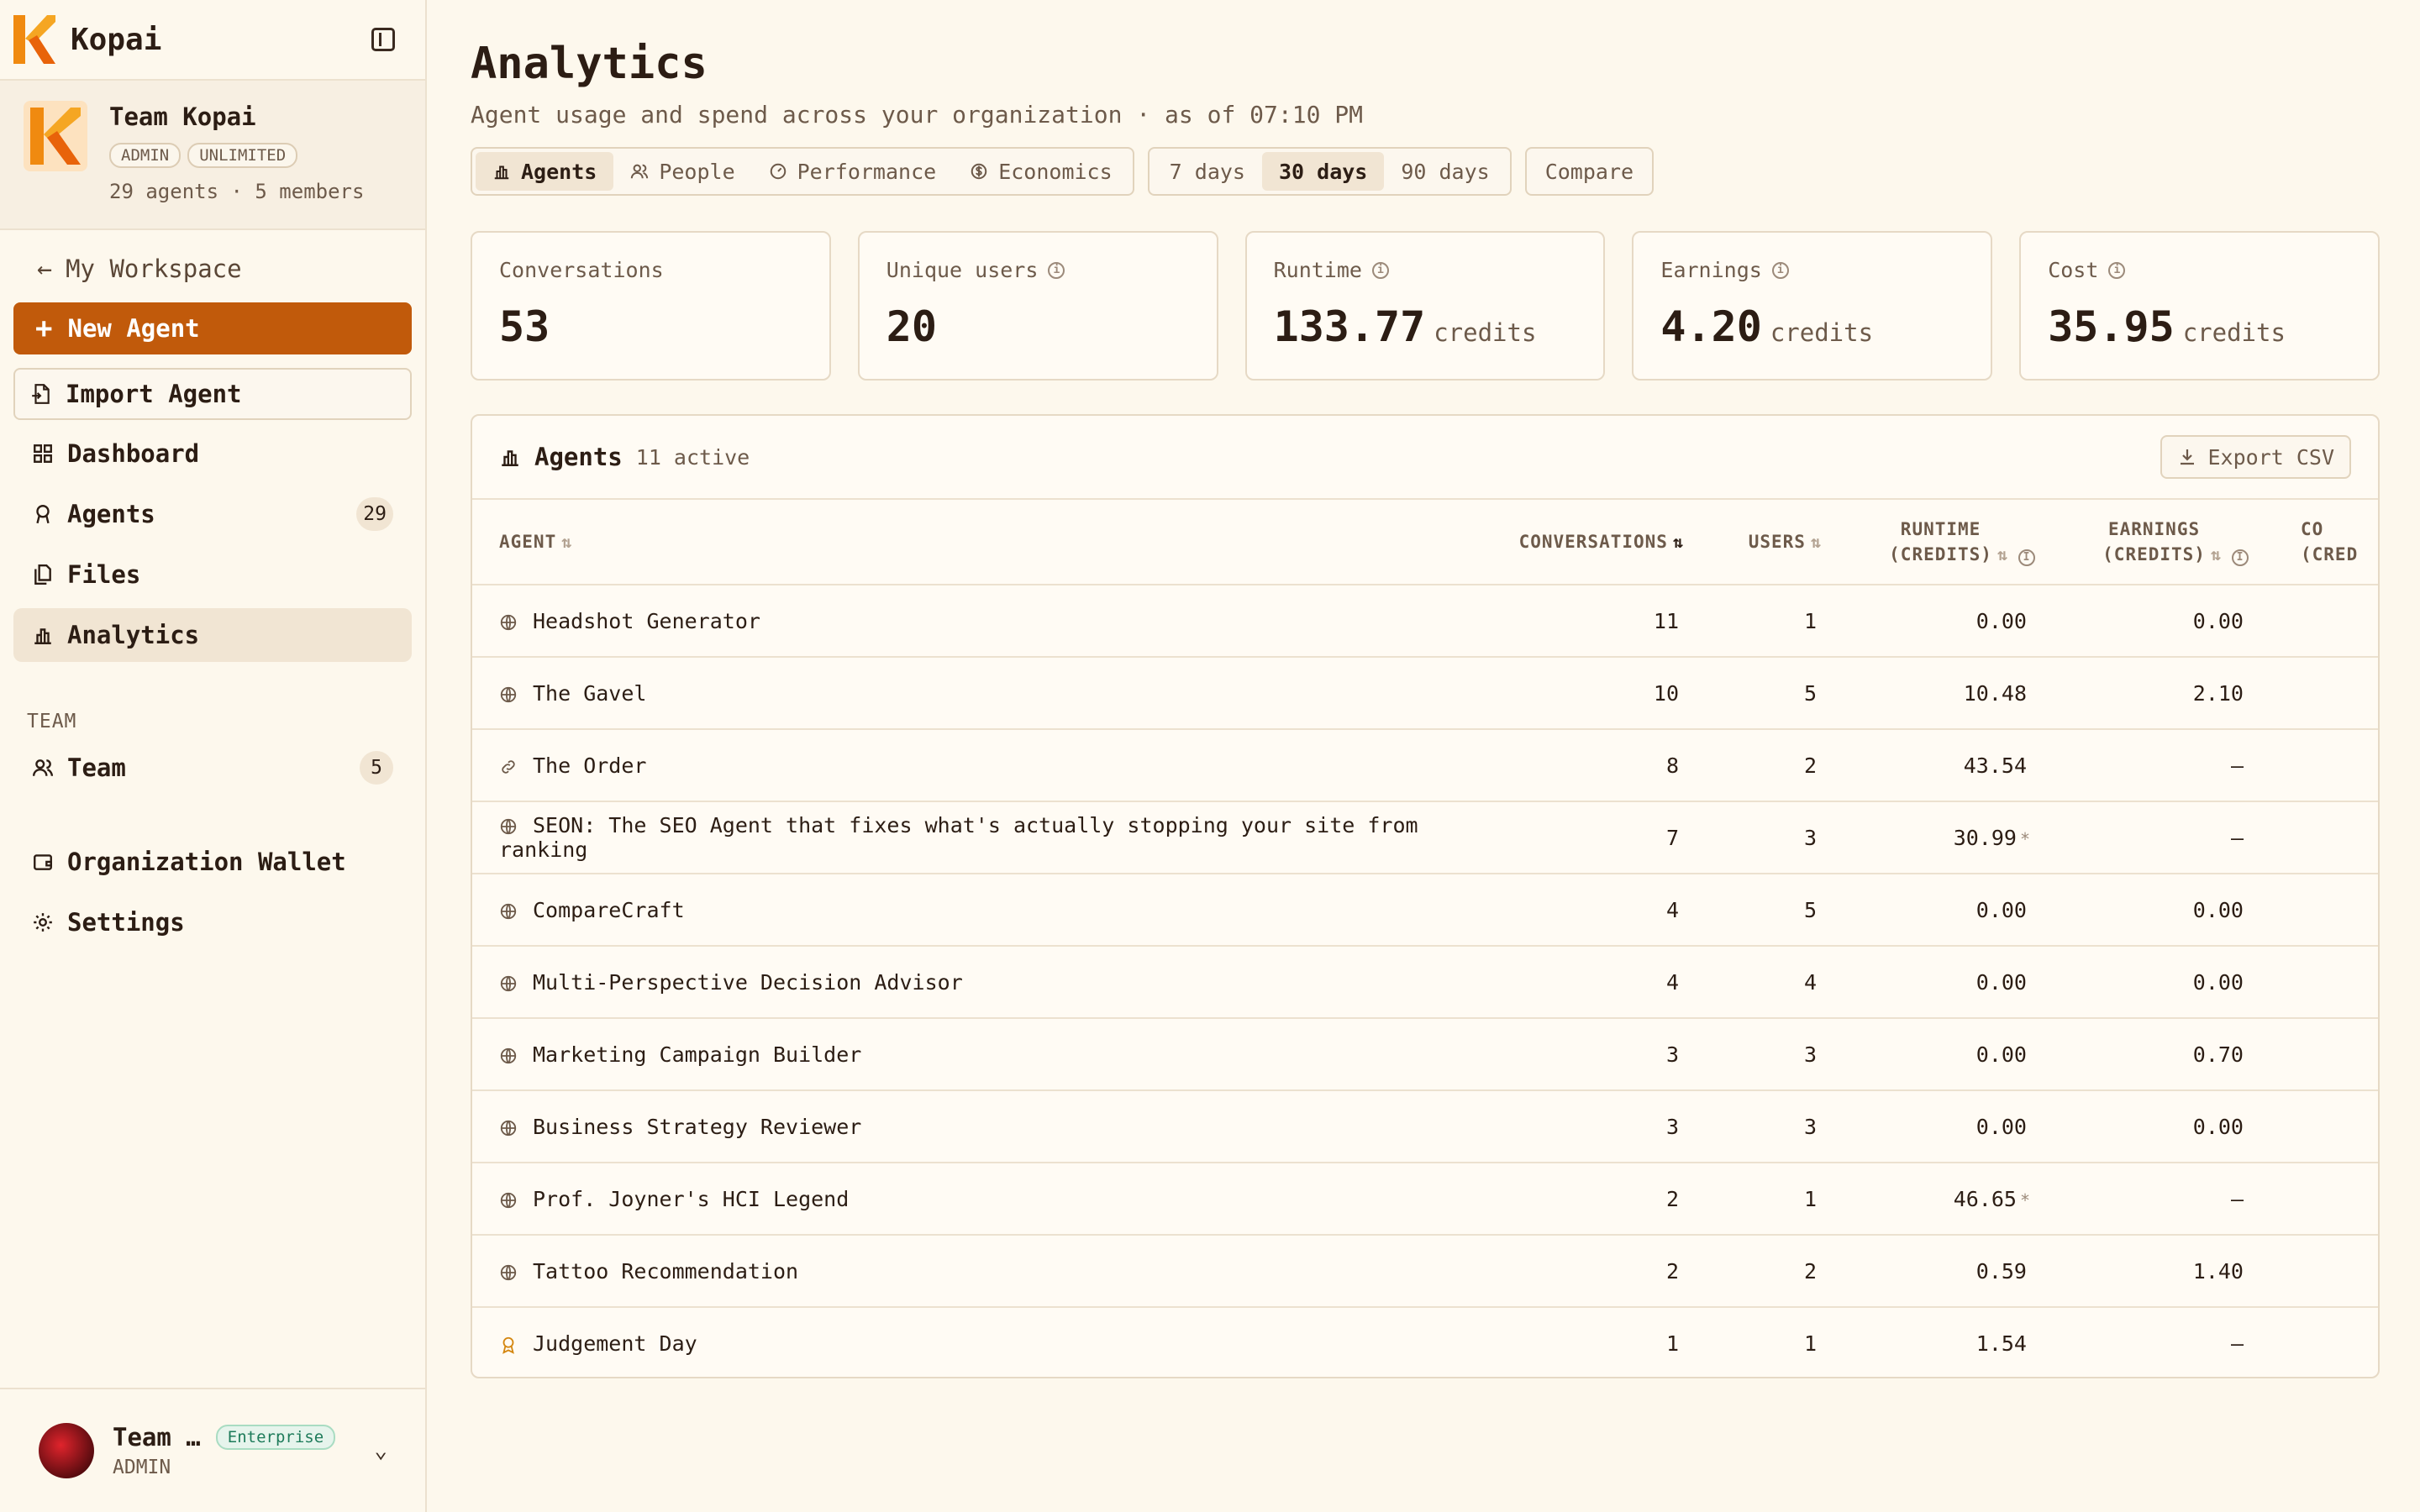  I want to click on table-row: Headshot Generator 11 1 0.00 0.00, so click(1425, 621).